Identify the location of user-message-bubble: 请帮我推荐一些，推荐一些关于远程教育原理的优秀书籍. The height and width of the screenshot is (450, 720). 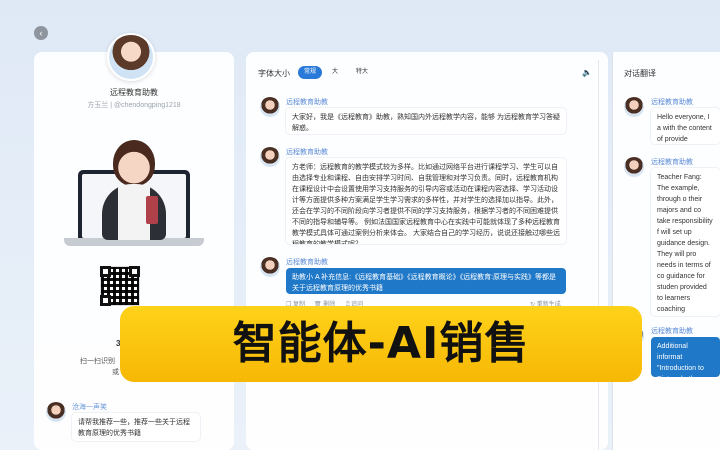
(136, 427).